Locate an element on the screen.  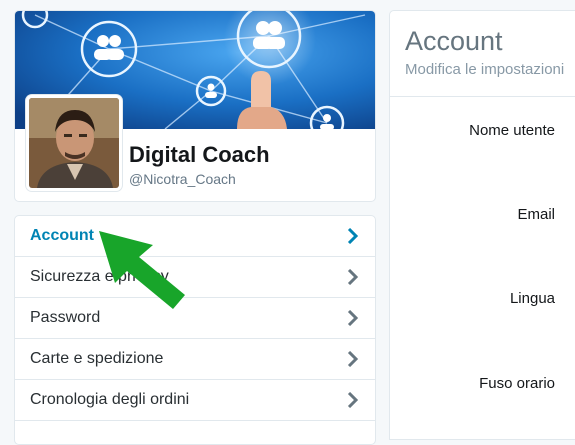
email-label: Email is located at coordinates (536, 214).